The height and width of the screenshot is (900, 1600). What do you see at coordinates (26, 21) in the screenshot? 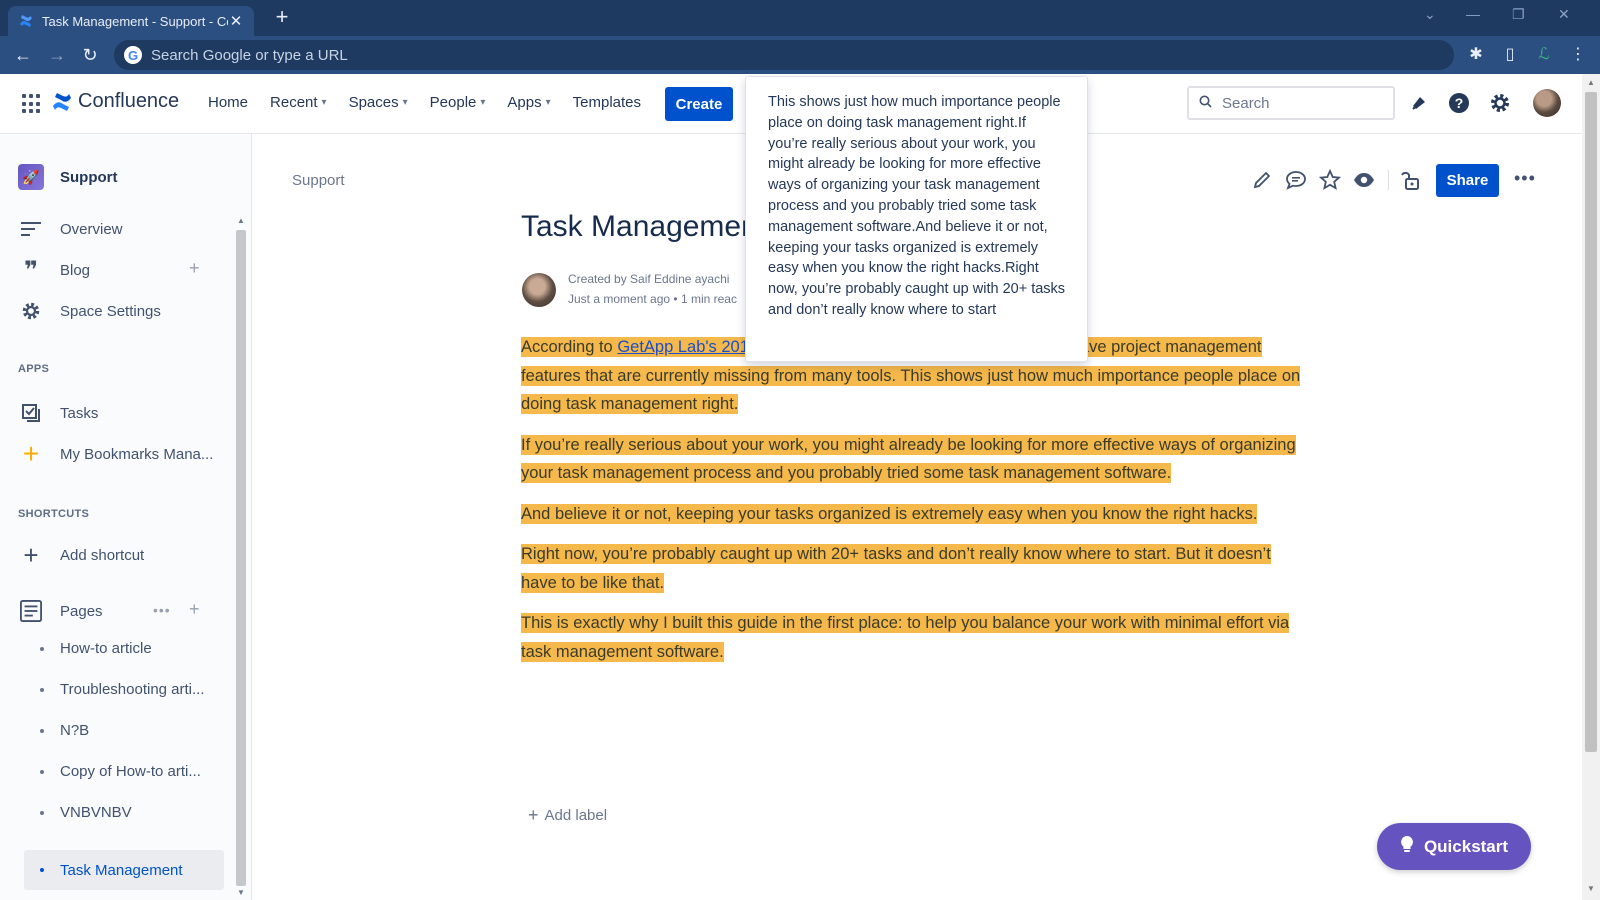
I see `confluence-favicon-icon` at bounding box center [26, 21].